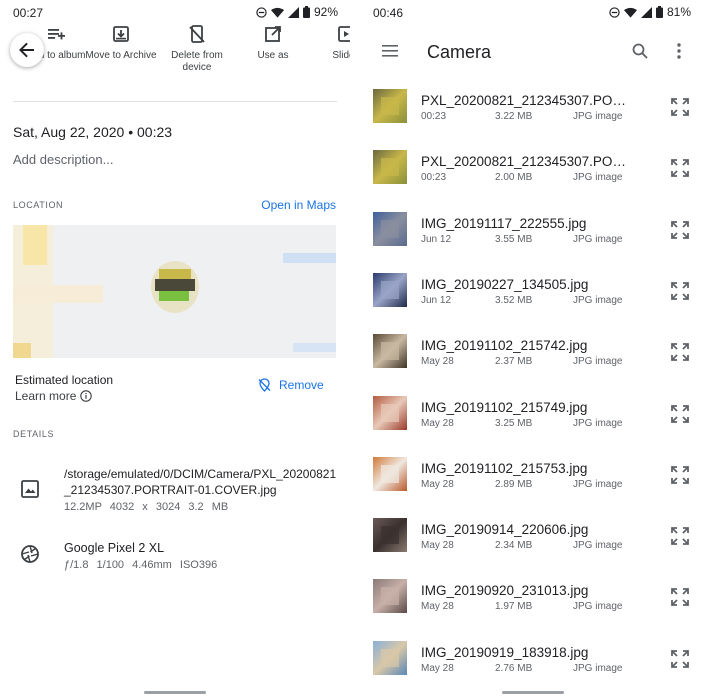 This screenshot has width=703, height=700. I want to click on search-icon, so click(640, 51).